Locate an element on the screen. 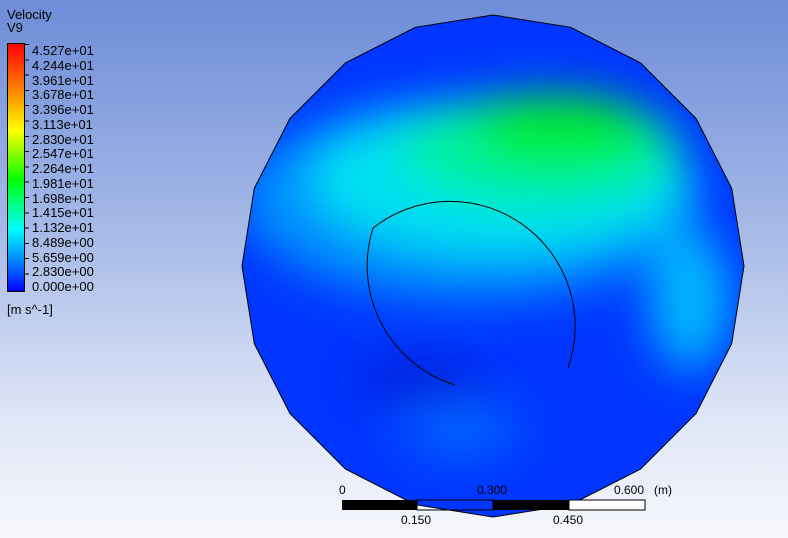  scale-unit: (m) is located at coordinates (663, 490).